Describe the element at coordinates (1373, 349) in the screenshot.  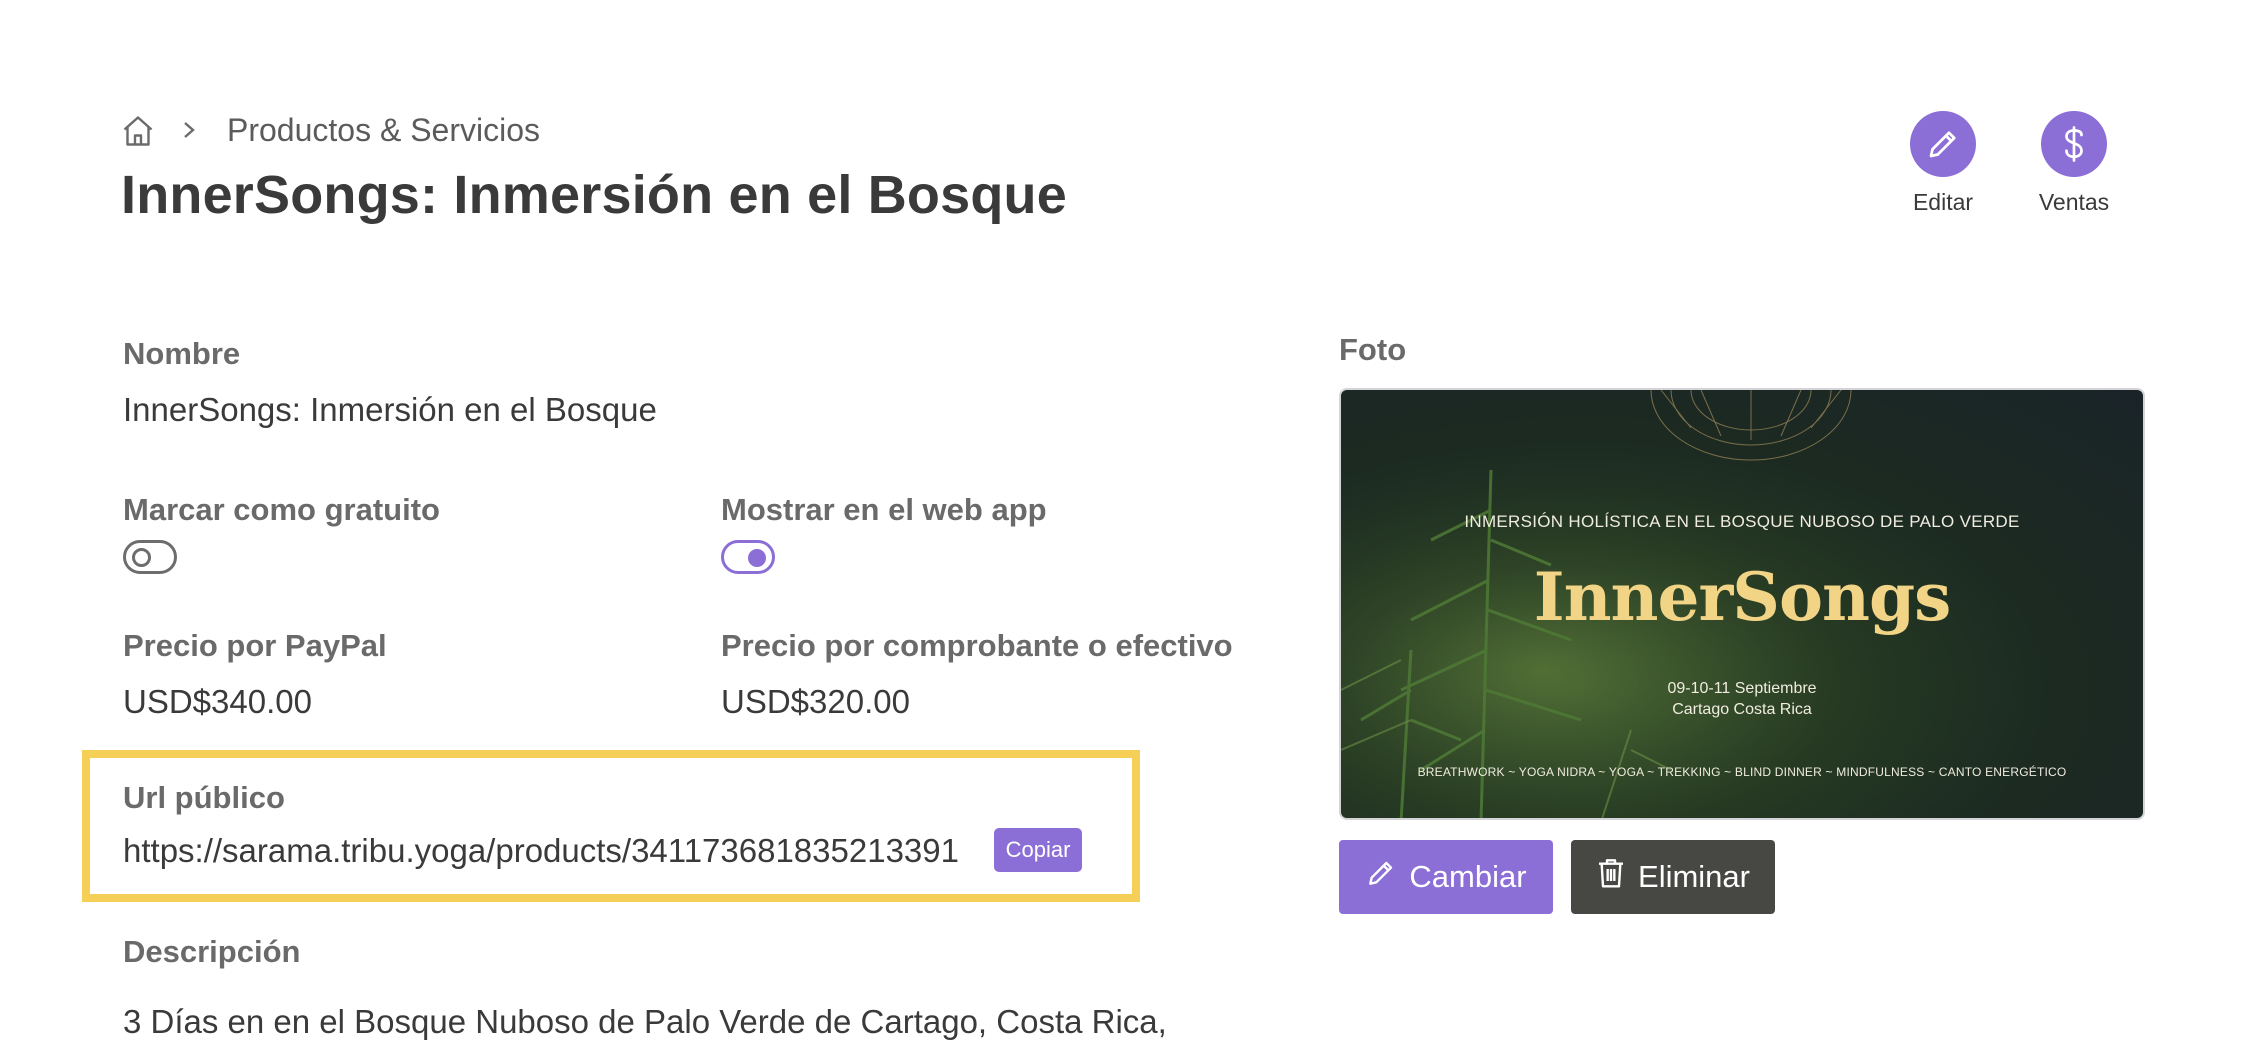
I see `photo-label: Foto` at that location.